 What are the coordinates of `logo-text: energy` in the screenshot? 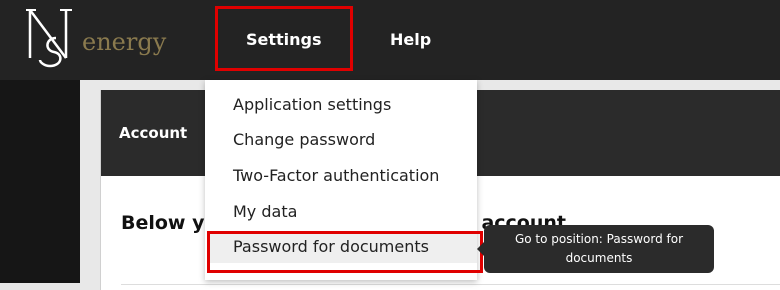 It's located at (124, 42).